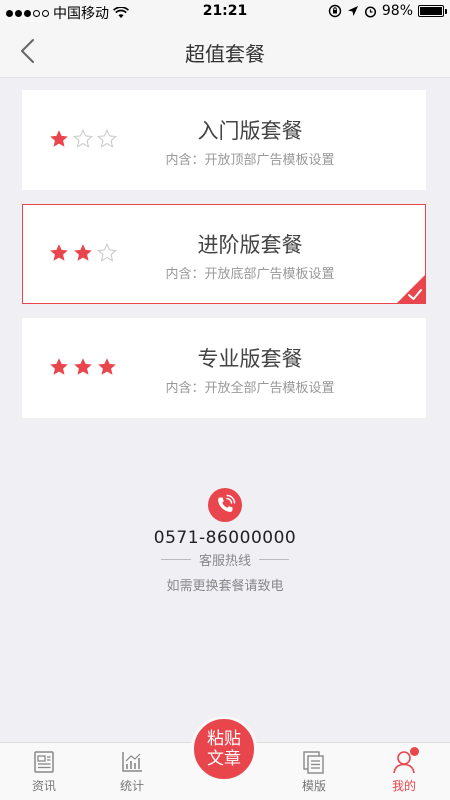 This screenshot has width=450, height=800. What do you see at coordinates (225, 12) in the screenshot?
I see `status-bar: 中国移动 21:21 98%` at bounding box center [225, 12].